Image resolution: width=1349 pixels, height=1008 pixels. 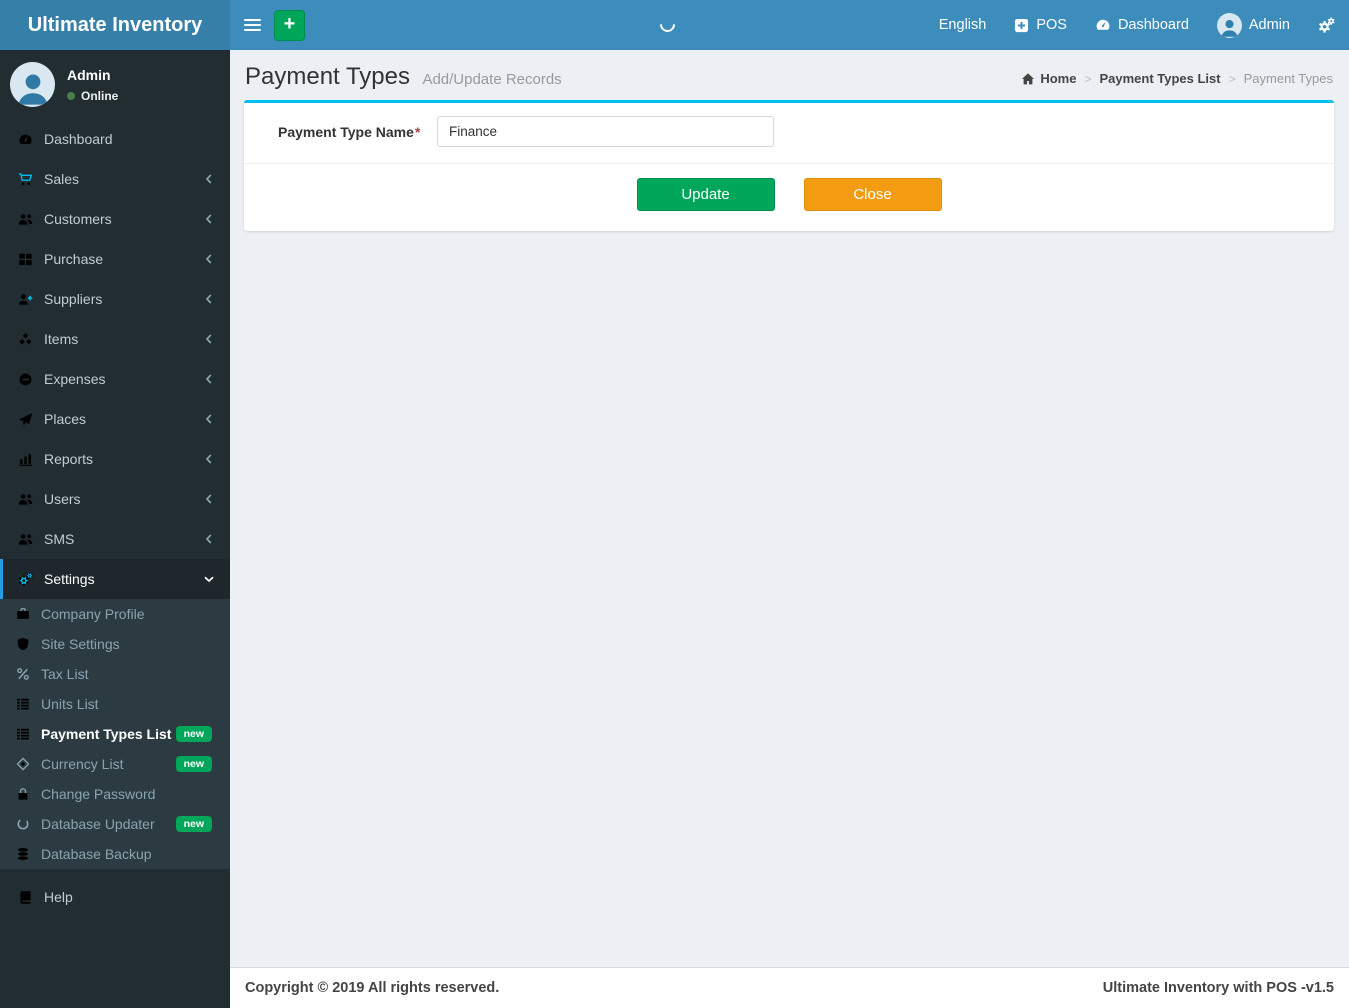 What do you see at coordinates (115, 339) in the screenshot?
I see `sidebar-item-items: Items` at bounding box center [115, 339].